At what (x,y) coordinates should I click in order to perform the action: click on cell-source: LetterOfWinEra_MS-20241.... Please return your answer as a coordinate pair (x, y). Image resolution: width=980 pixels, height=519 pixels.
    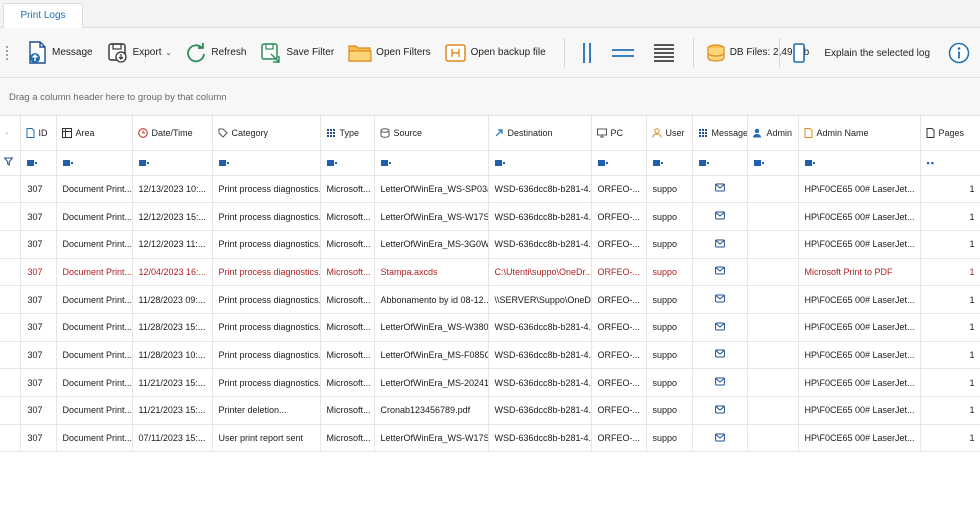
    Looking at the image, I should click on (431, 382).